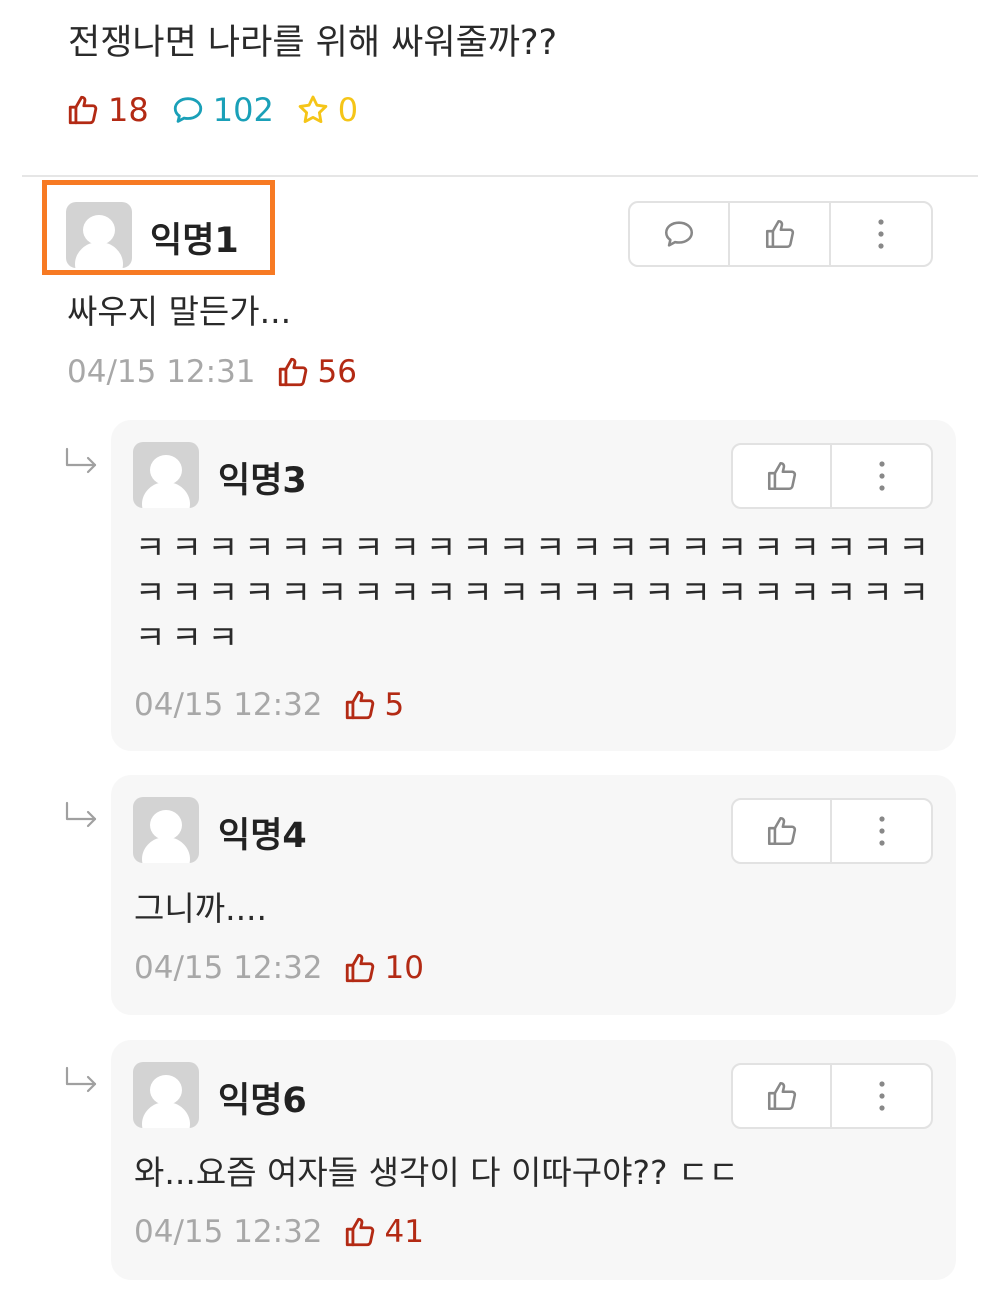  Describe the element at coordinates (500, 176) in the screenshot. I see `divider` at that location.